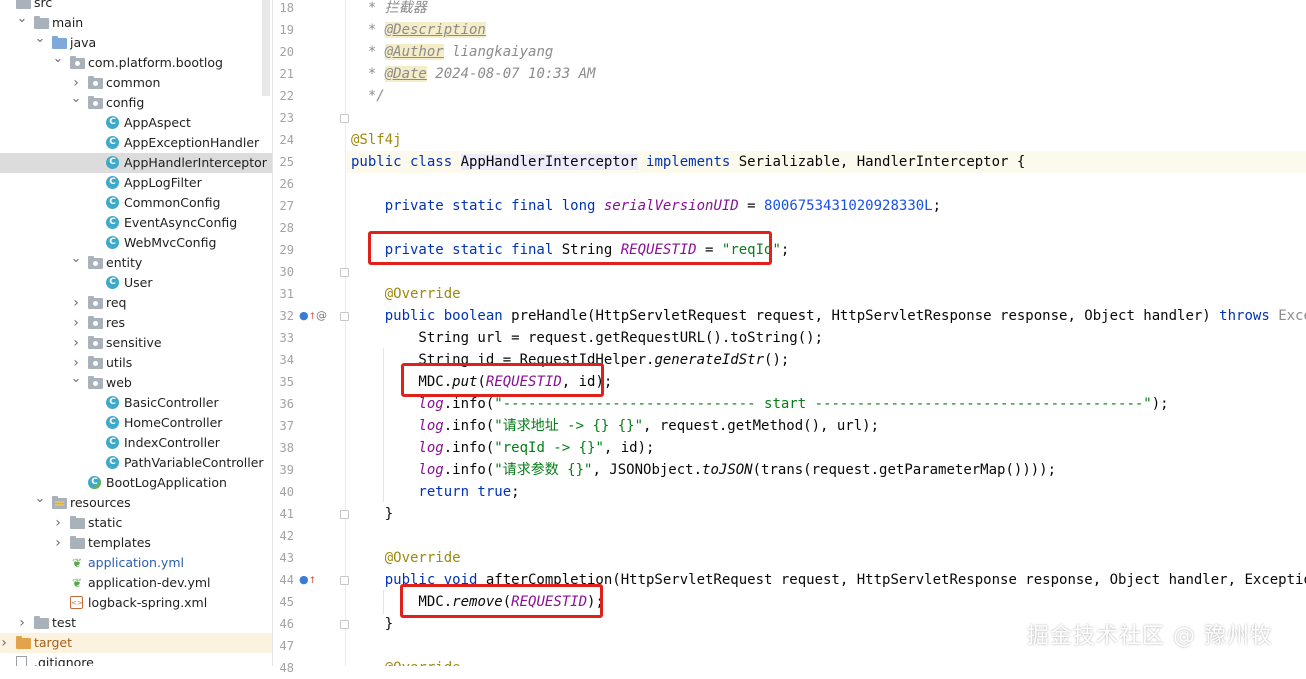 This screenshot has height=679, width=1306. Describe the element at coordinates (136, 363) in the screenshot. I see `tree-item: › utils` at that location.